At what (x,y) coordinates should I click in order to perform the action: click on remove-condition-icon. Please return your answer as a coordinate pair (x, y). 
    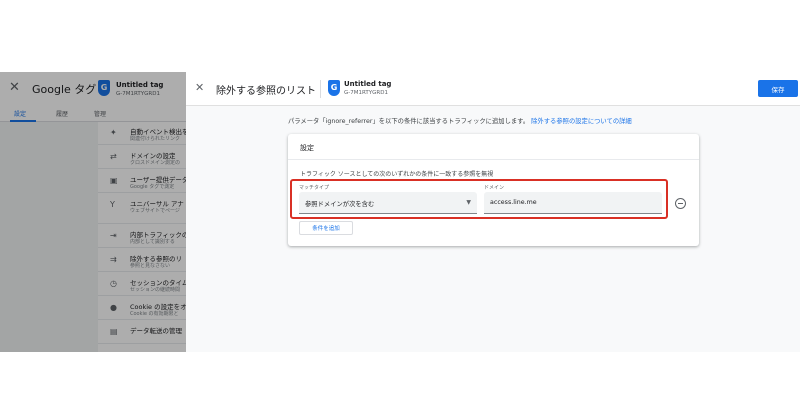
    Looking at the image, I should click on (680, 203).